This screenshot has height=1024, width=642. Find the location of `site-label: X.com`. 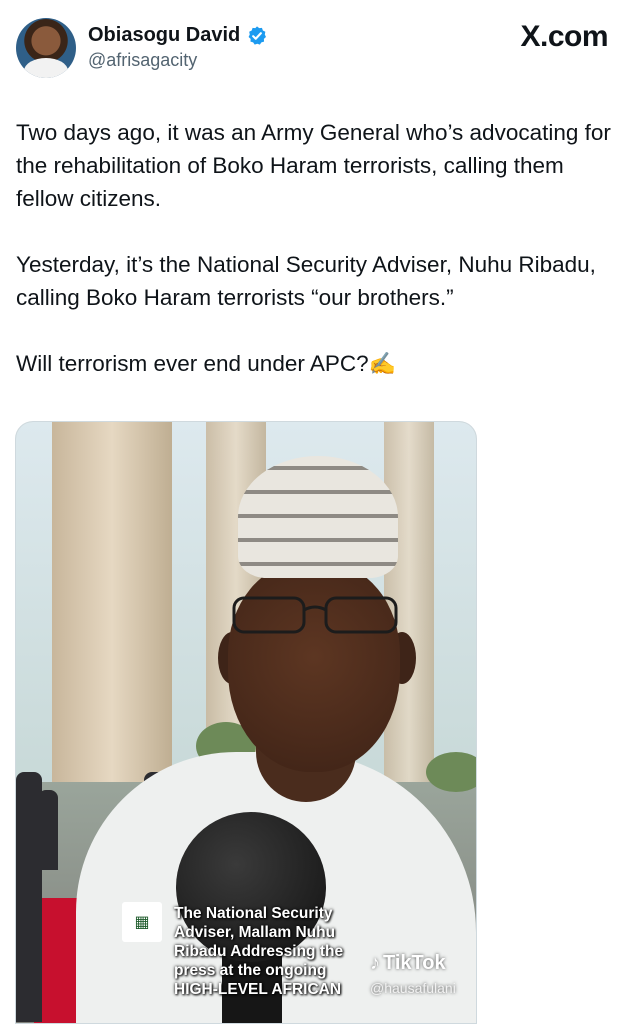

site-label: X.com is located at coordinates (564, 36).